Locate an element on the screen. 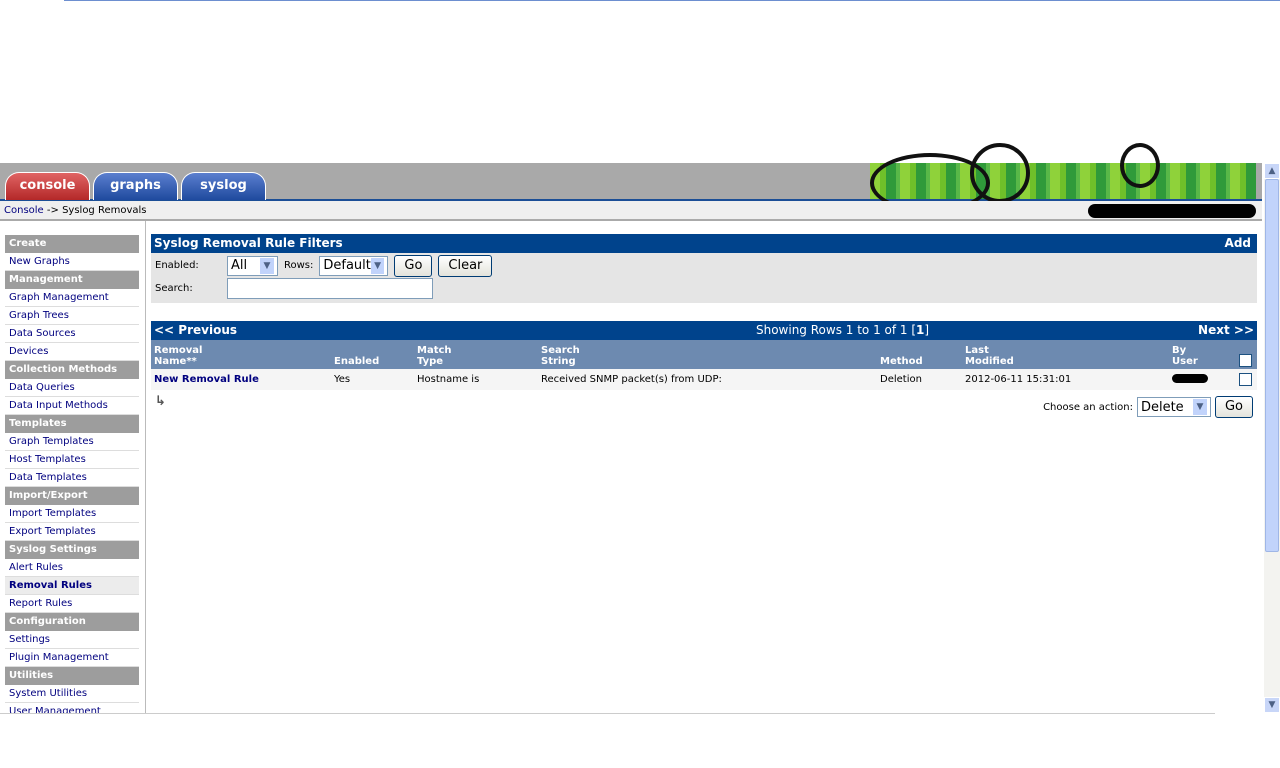  column-header: Last Modified is located at coordinates (989, 356).